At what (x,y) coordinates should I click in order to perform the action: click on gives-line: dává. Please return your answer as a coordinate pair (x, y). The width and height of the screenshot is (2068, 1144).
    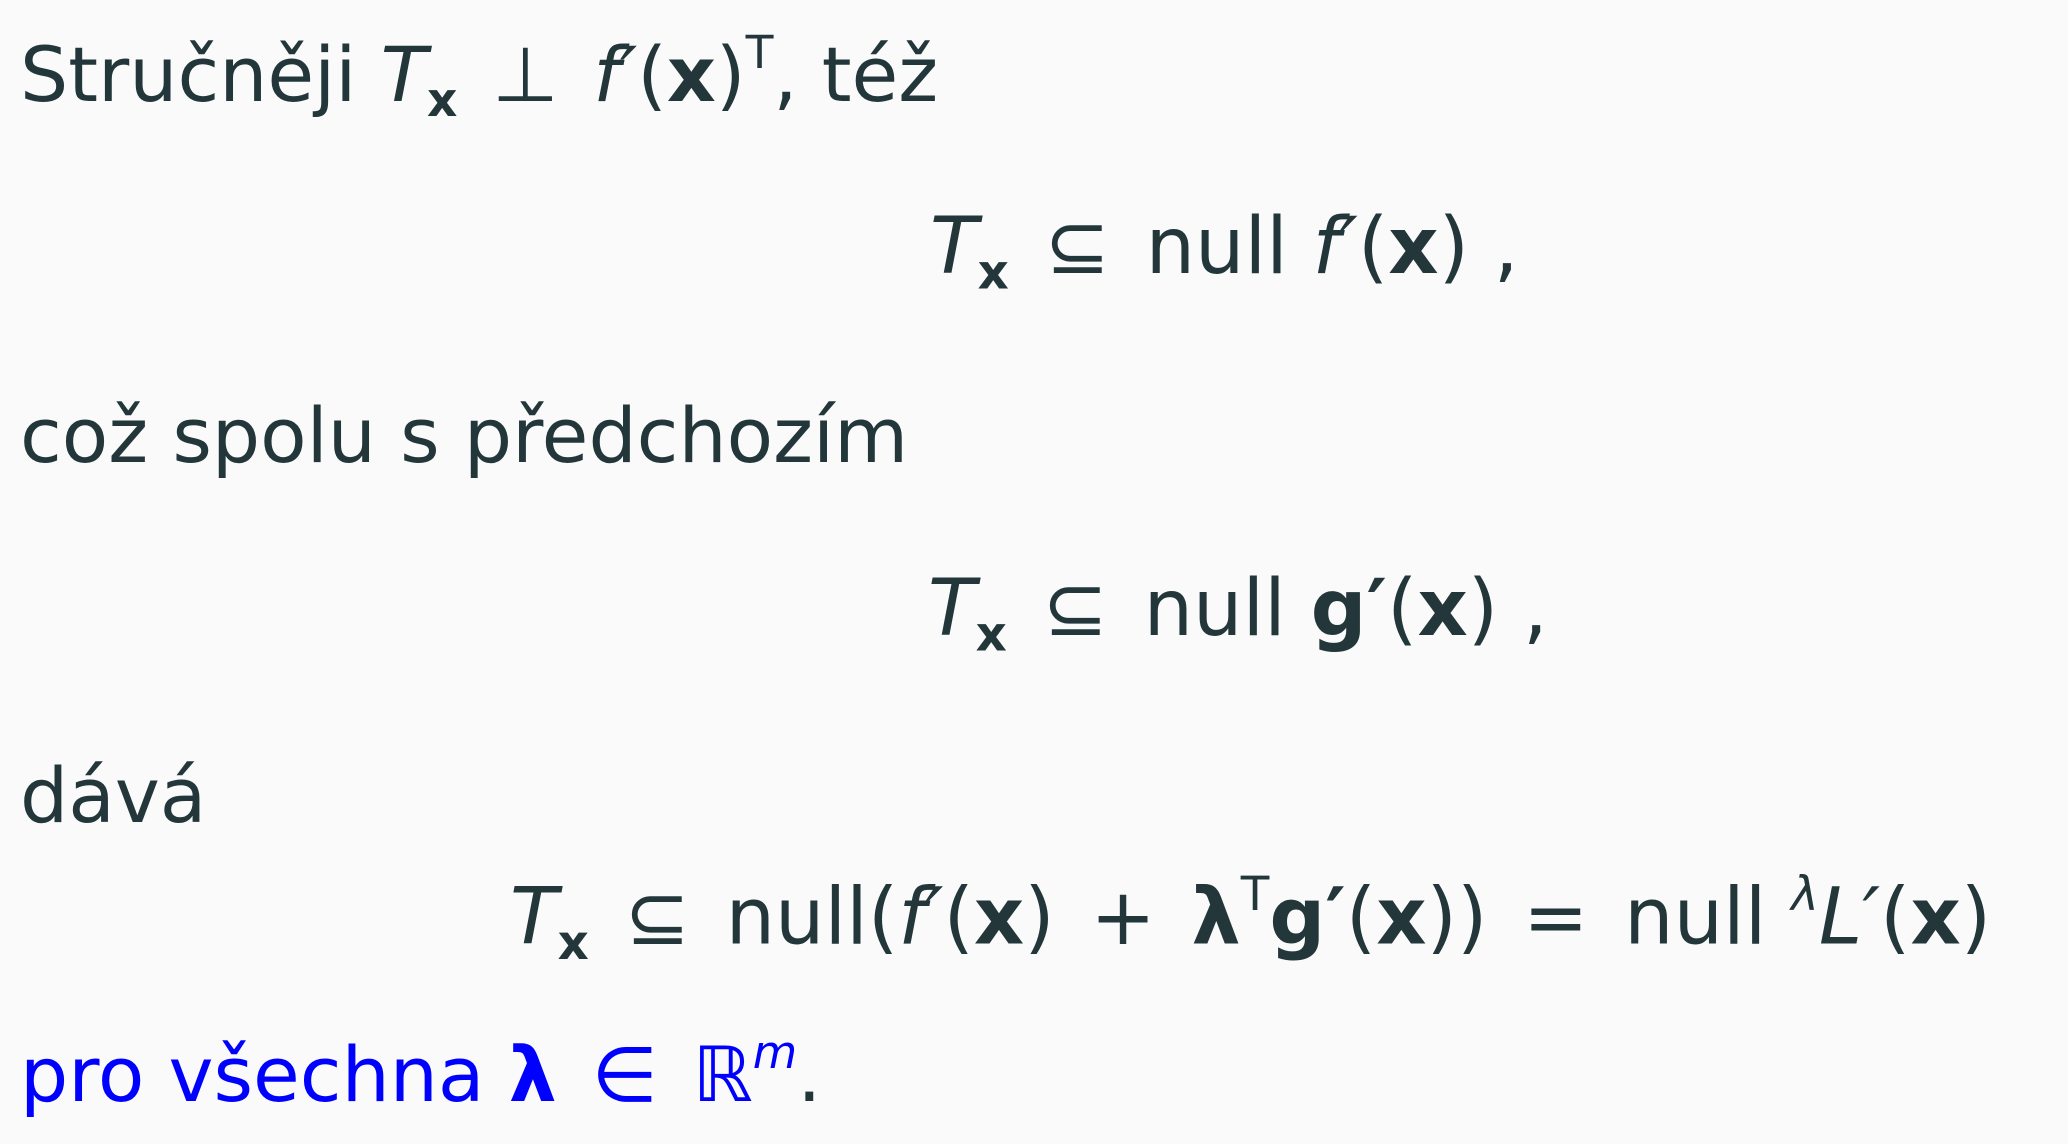
    Looking at the image, I should click on (113, 796).